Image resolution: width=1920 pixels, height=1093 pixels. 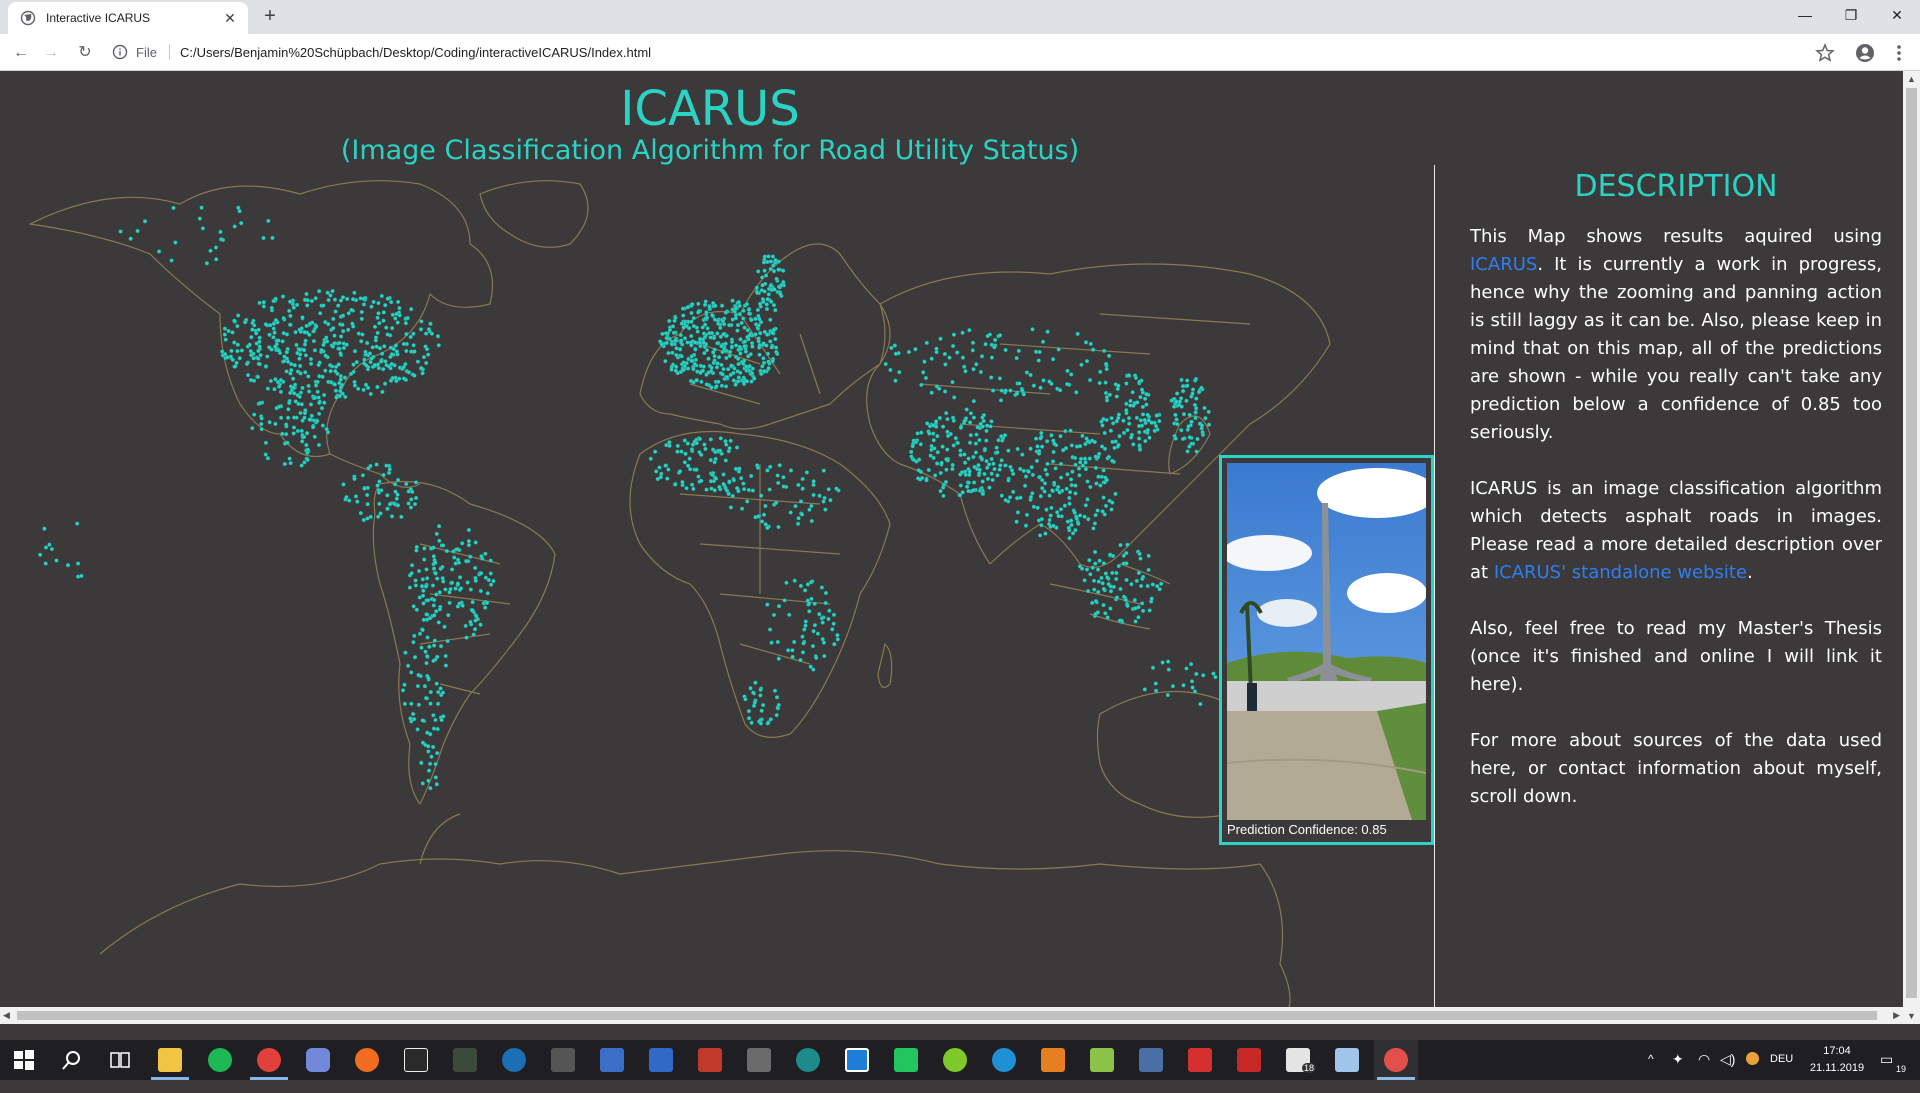 I want to click on volume-icon: ◁), so click(x=1727, y=1071).